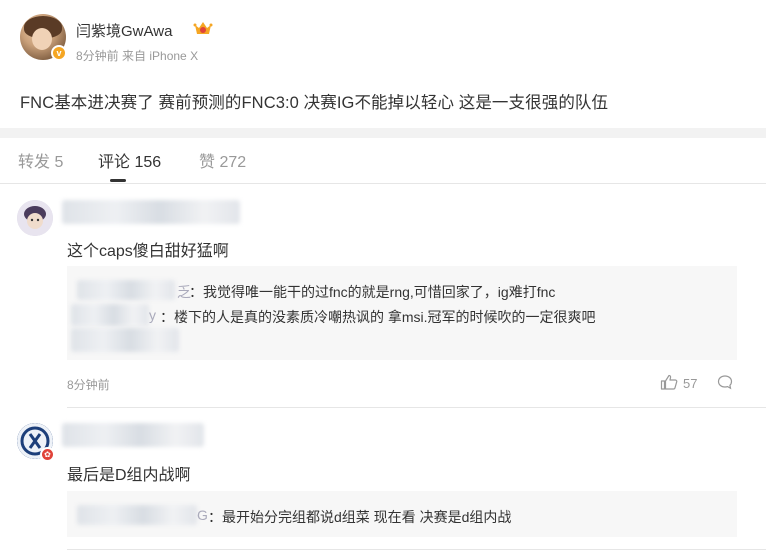 This screenshot has width=766, height=558. What do you see at coordinates (152, 315) in the screenshot?
I see `reply-author-tail: y` at bounding box center [152, 315].